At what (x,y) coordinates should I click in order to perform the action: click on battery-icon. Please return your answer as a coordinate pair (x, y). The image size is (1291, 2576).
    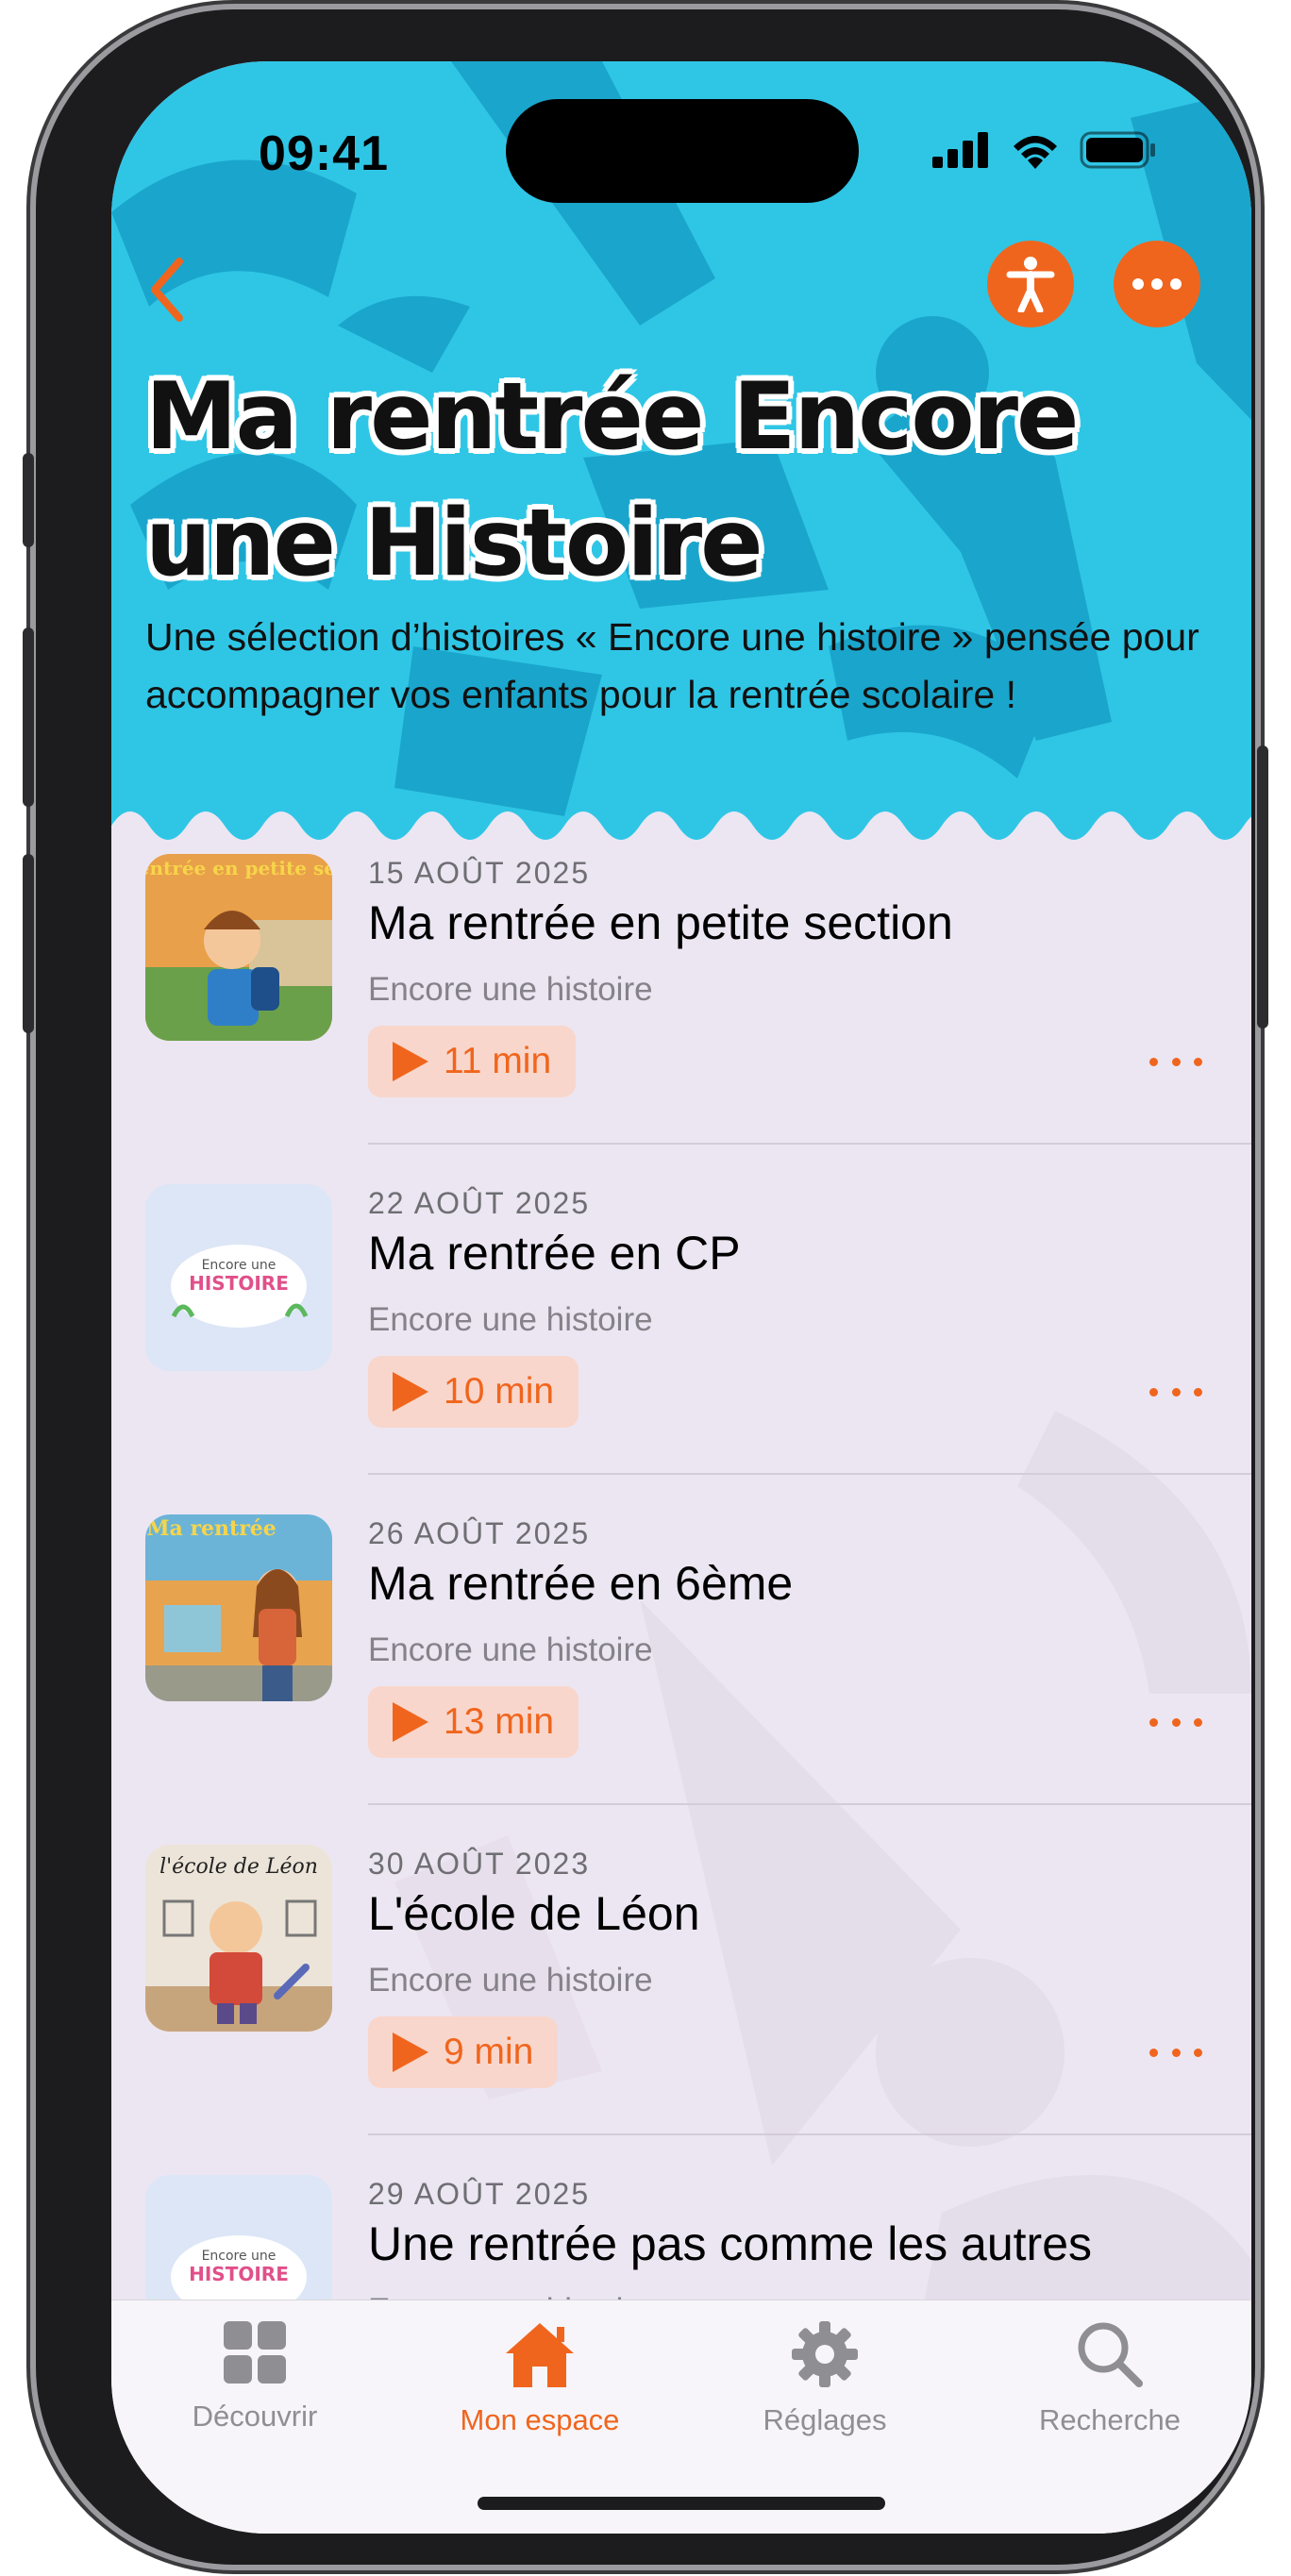
    Looking at the image, I should click on (1117, 150).